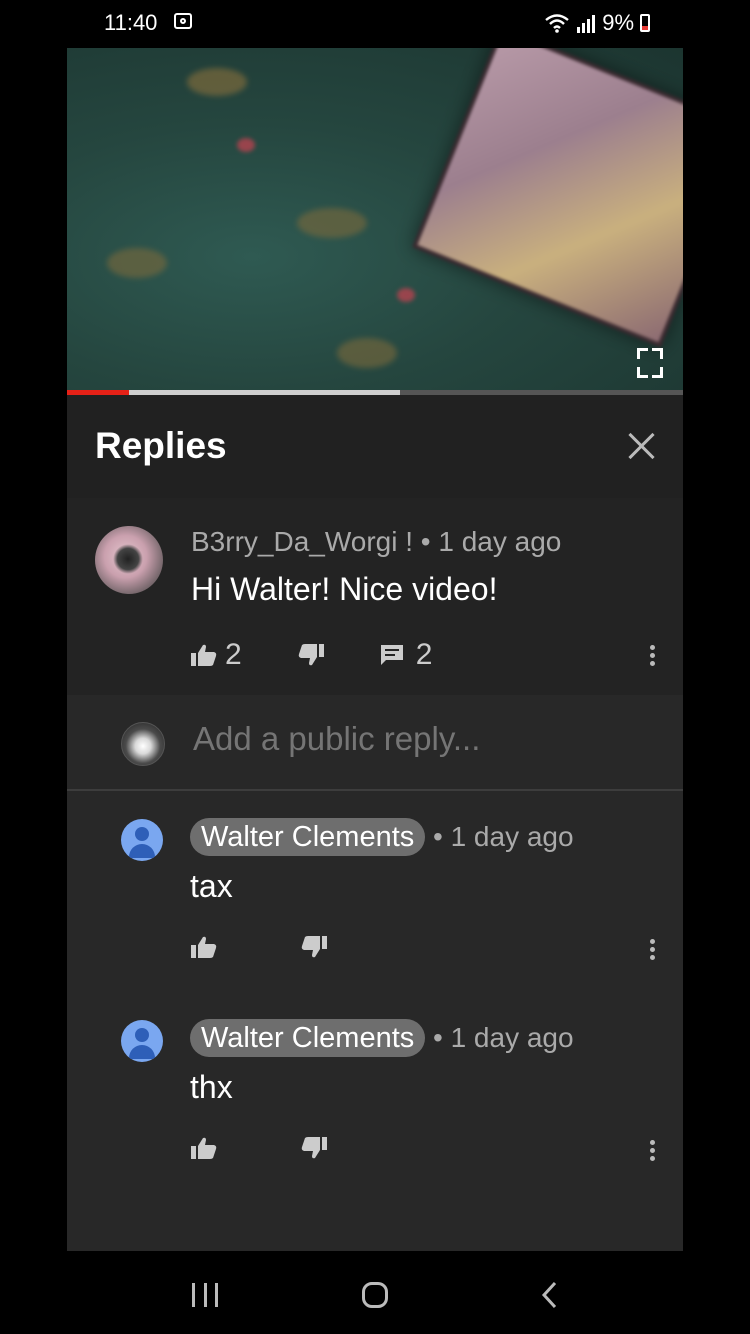 The image size is (750, 1334). I want to click on reply-count: 2, so click(424, 654).